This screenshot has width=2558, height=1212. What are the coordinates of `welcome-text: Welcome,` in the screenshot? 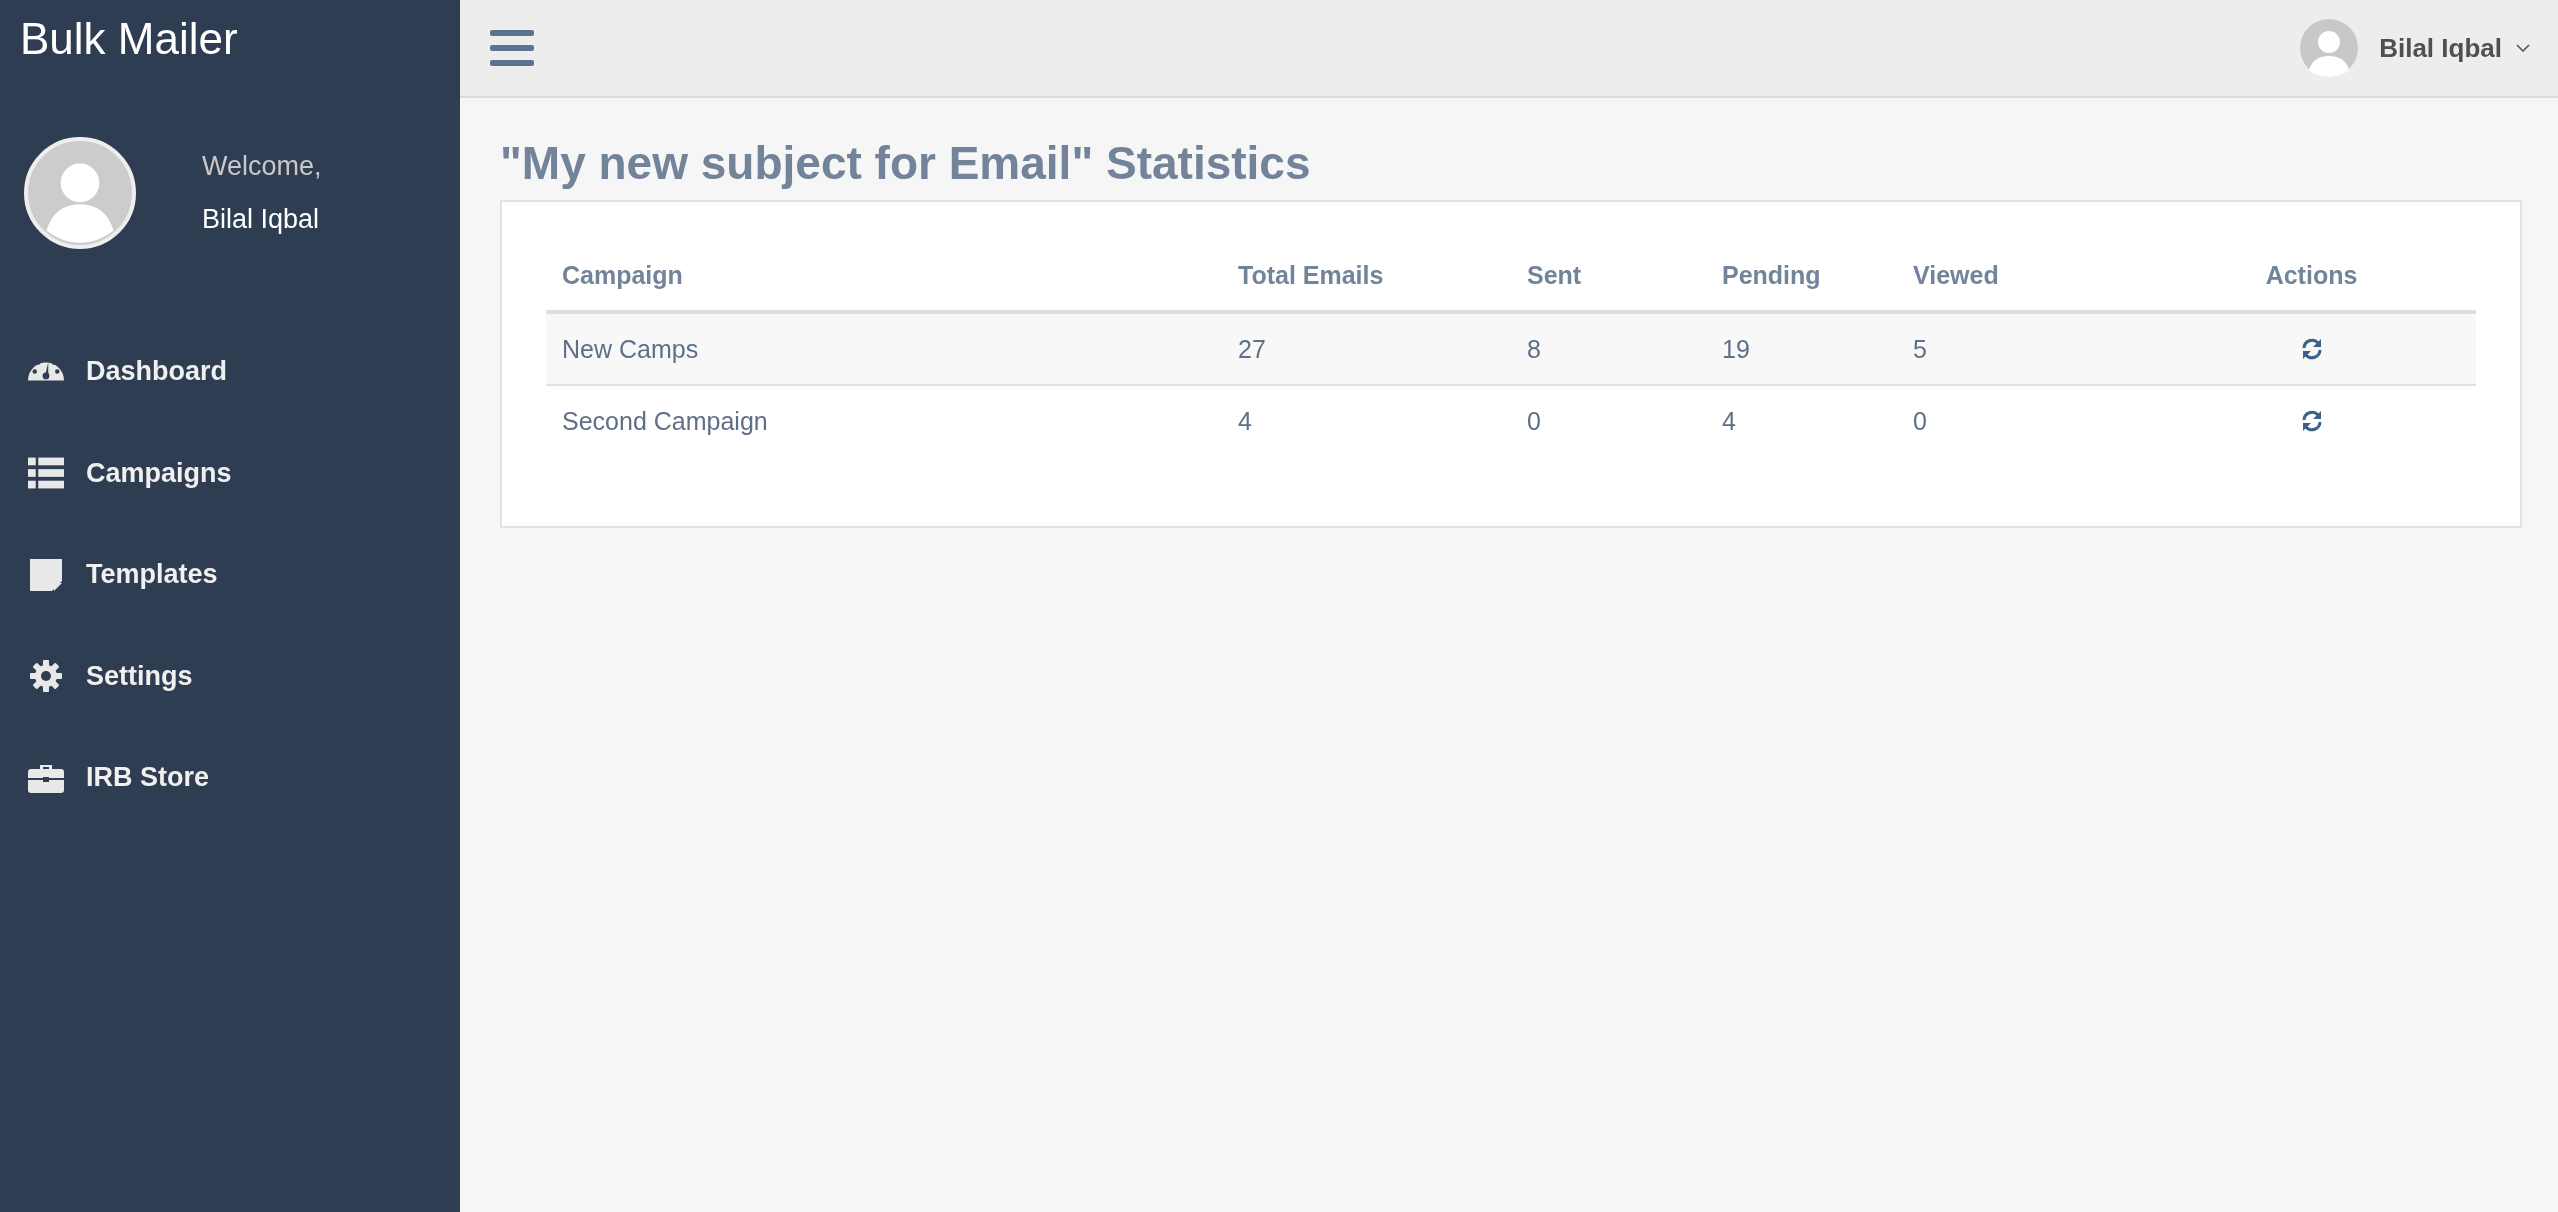 It's located at (262, 166).